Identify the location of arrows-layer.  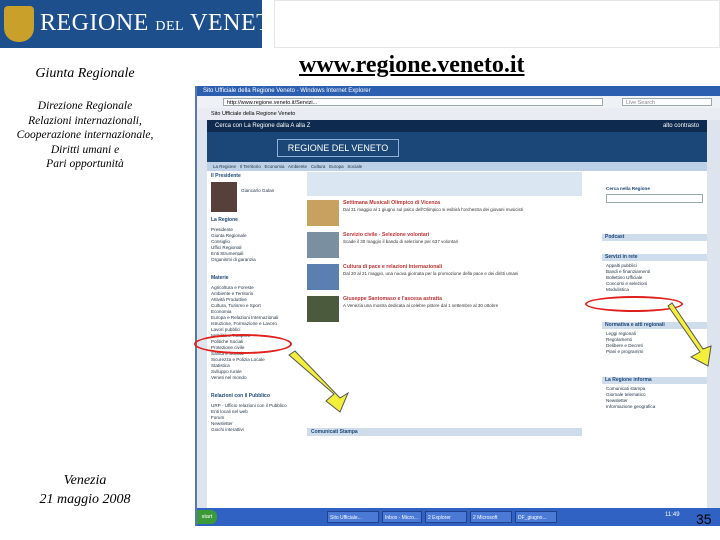
(500, 357).